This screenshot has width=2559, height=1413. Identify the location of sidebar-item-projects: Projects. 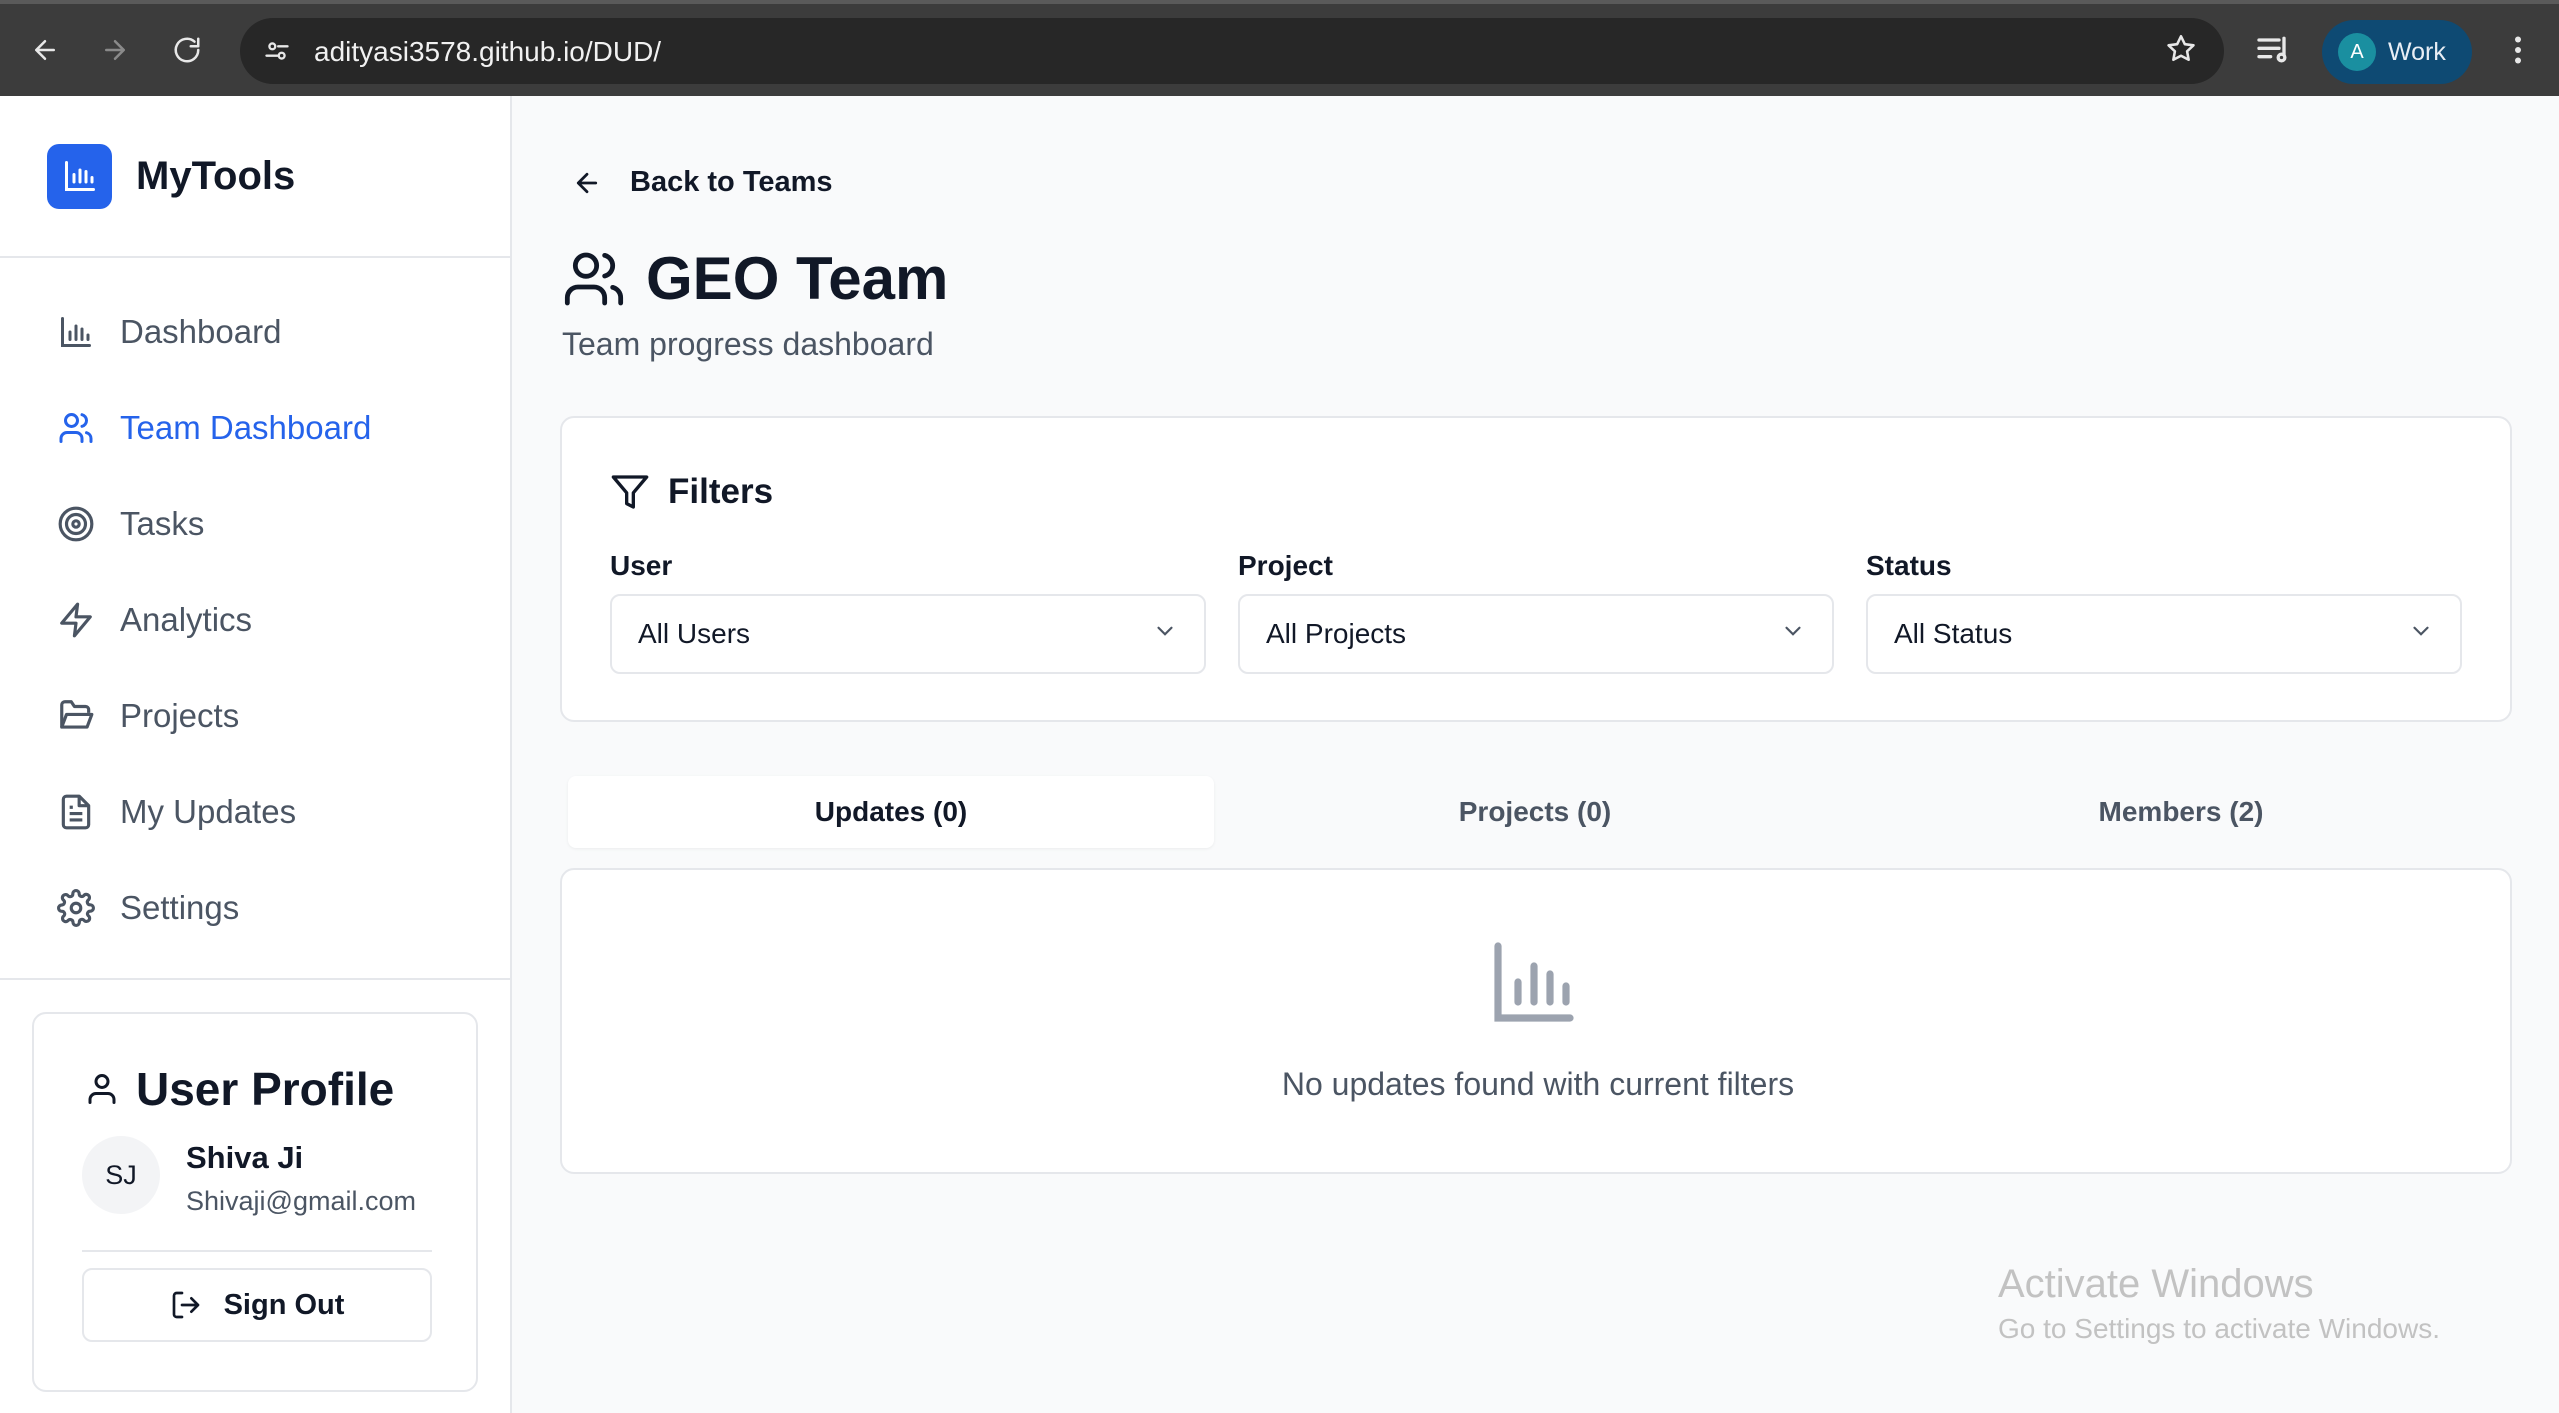
(255, 716).